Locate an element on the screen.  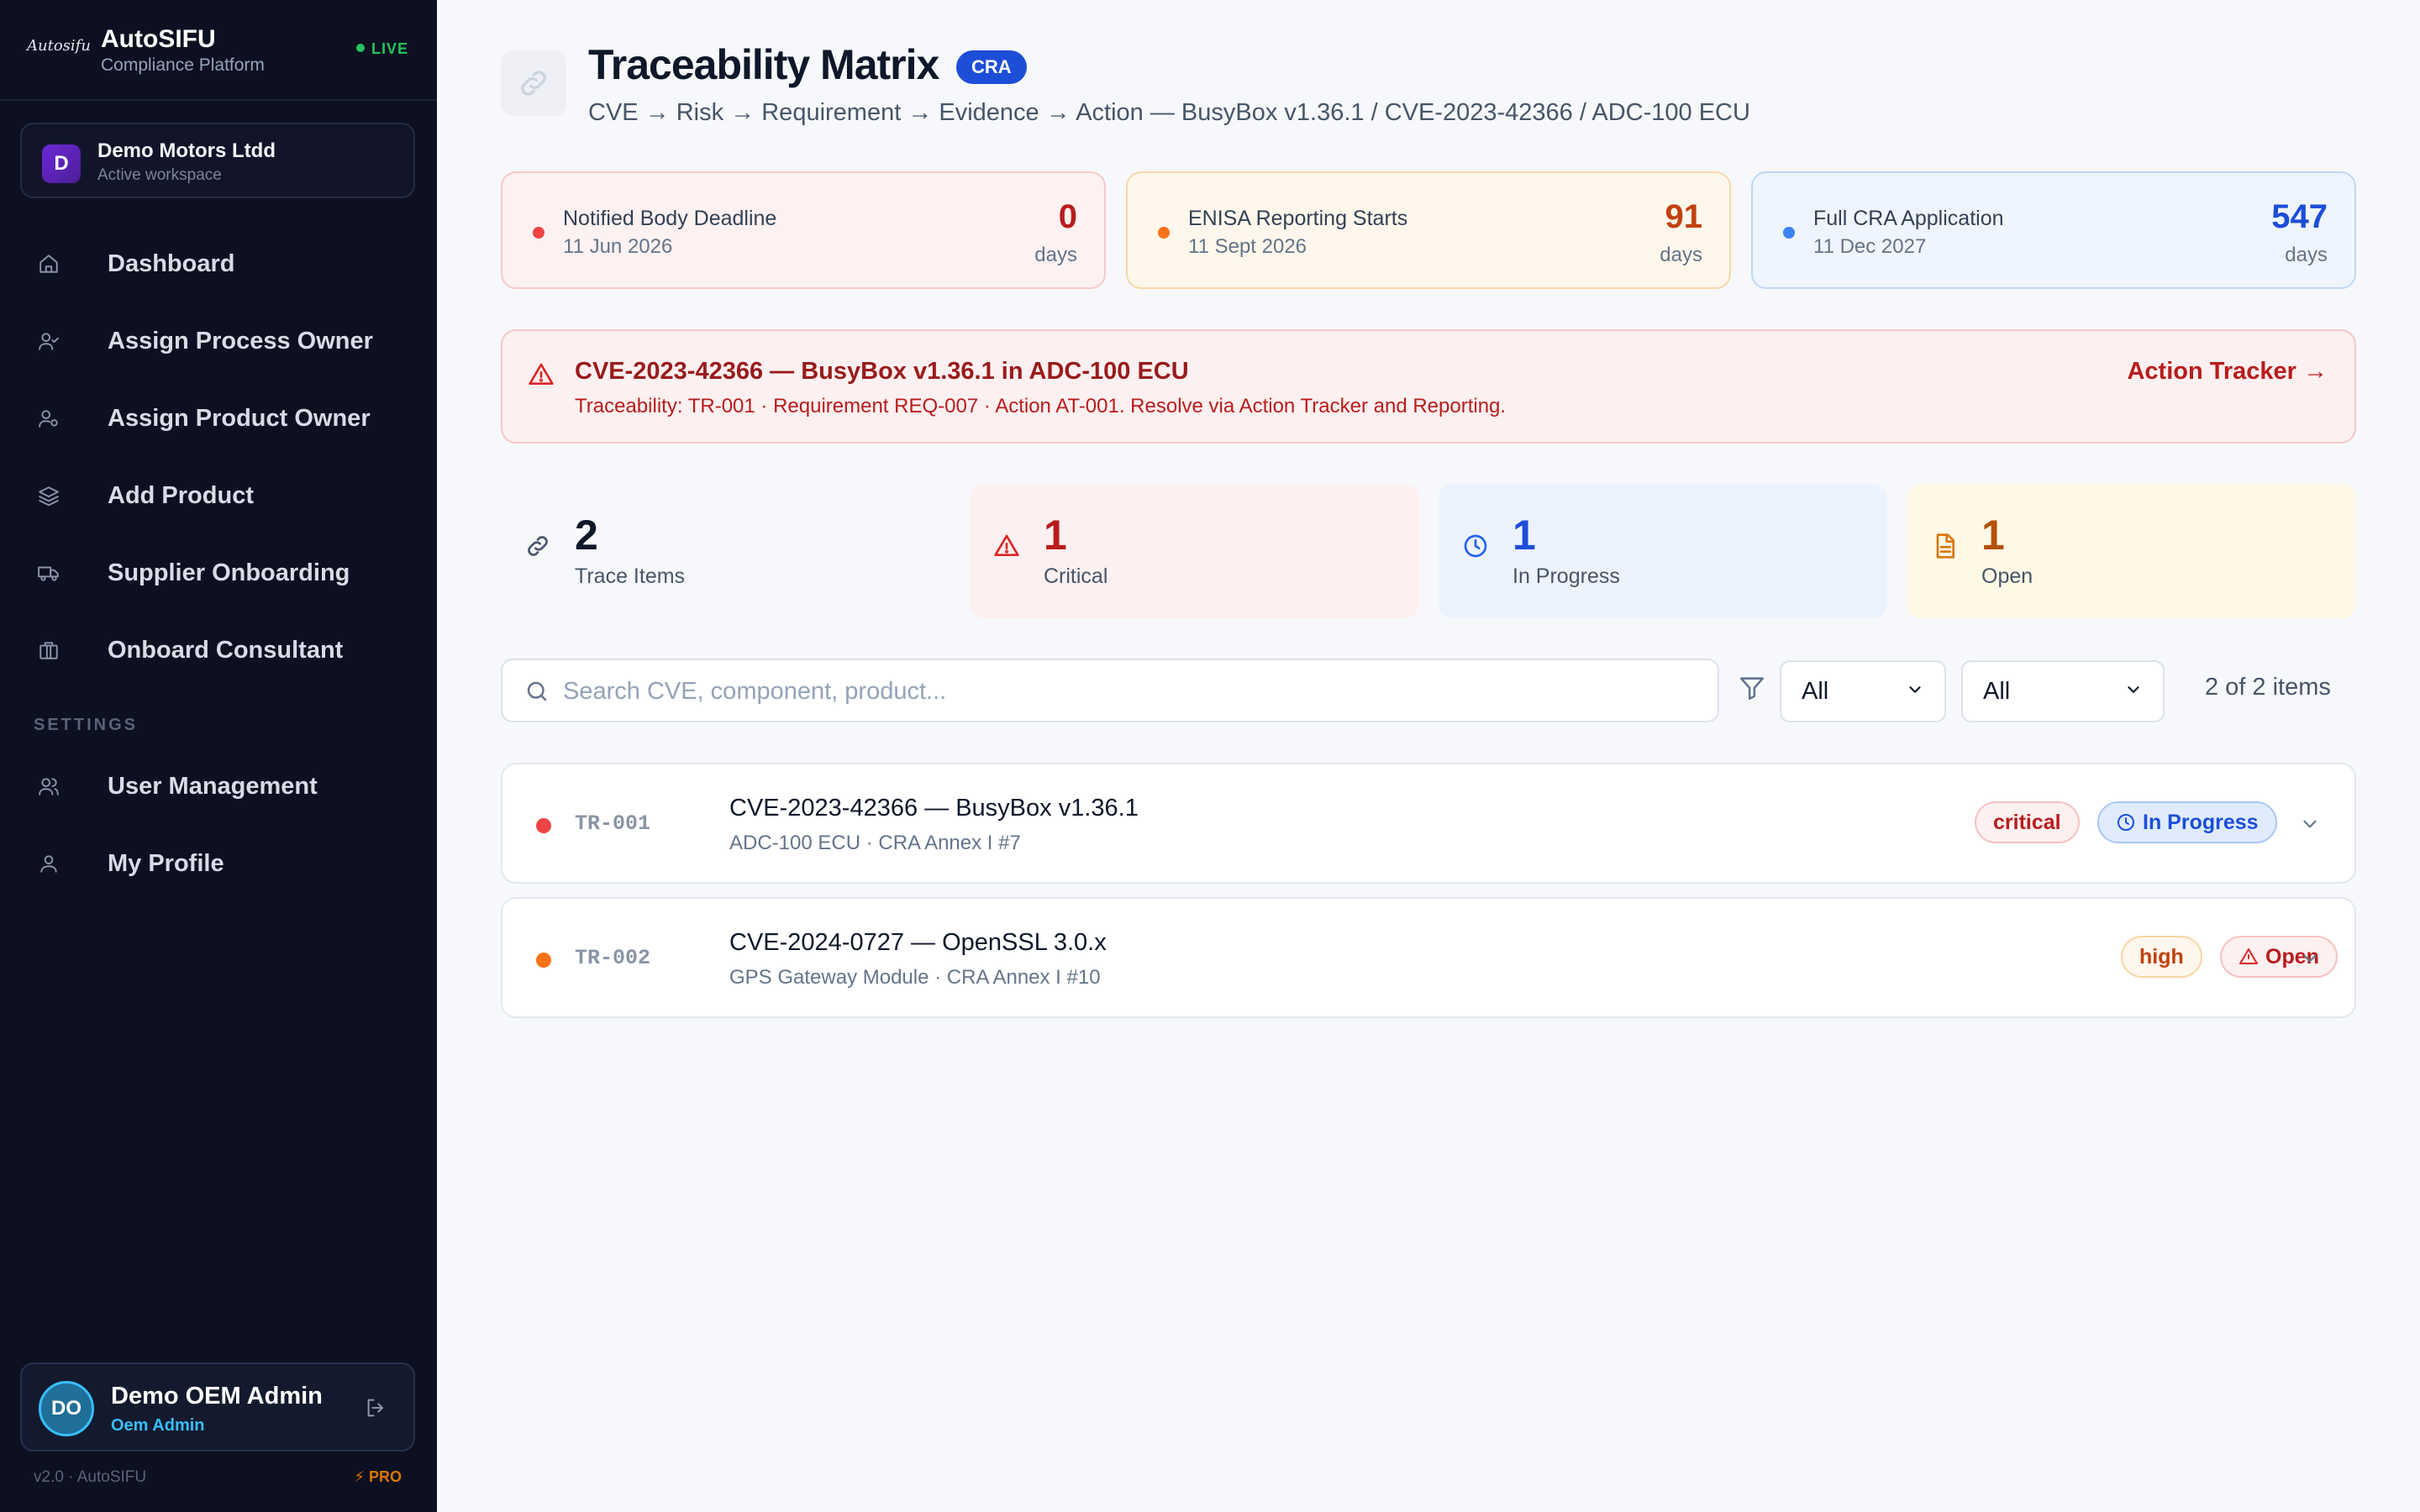
sidebar-item-label: Supplier Onboarding is located at coordinates (229, 572).